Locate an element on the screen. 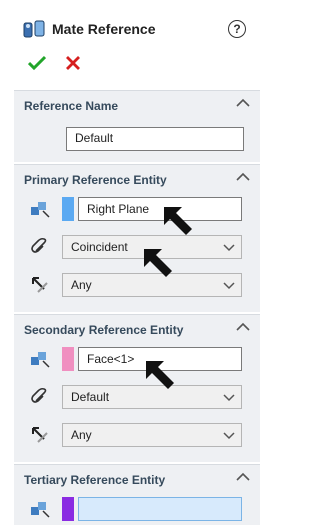 This screenshot has height=525, width=320. reference-name-title: Reference Name is located at coordinates (71, 106).